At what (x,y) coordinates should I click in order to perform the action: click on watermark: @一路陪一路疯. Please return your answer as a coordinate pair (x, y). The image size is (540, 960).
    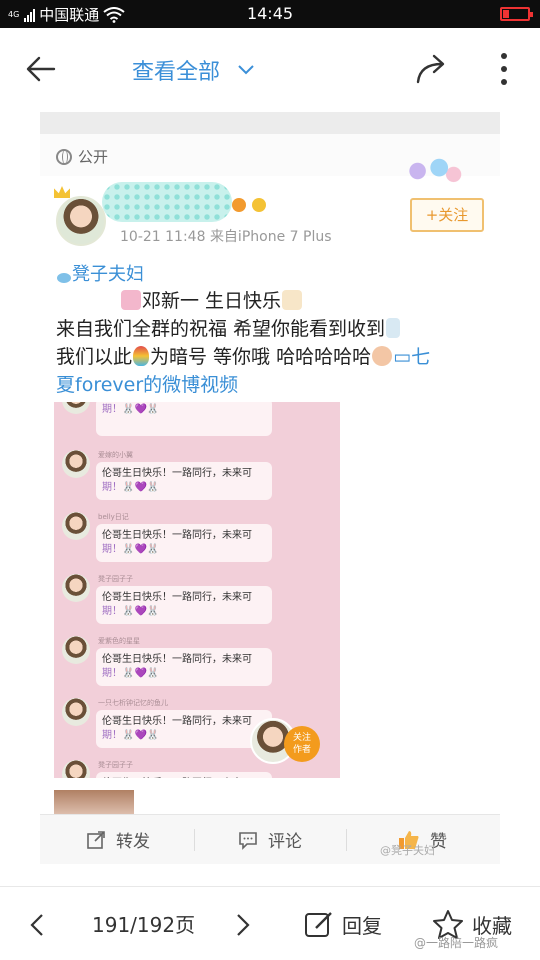
    Looking at the image, I should click on (456, 943).